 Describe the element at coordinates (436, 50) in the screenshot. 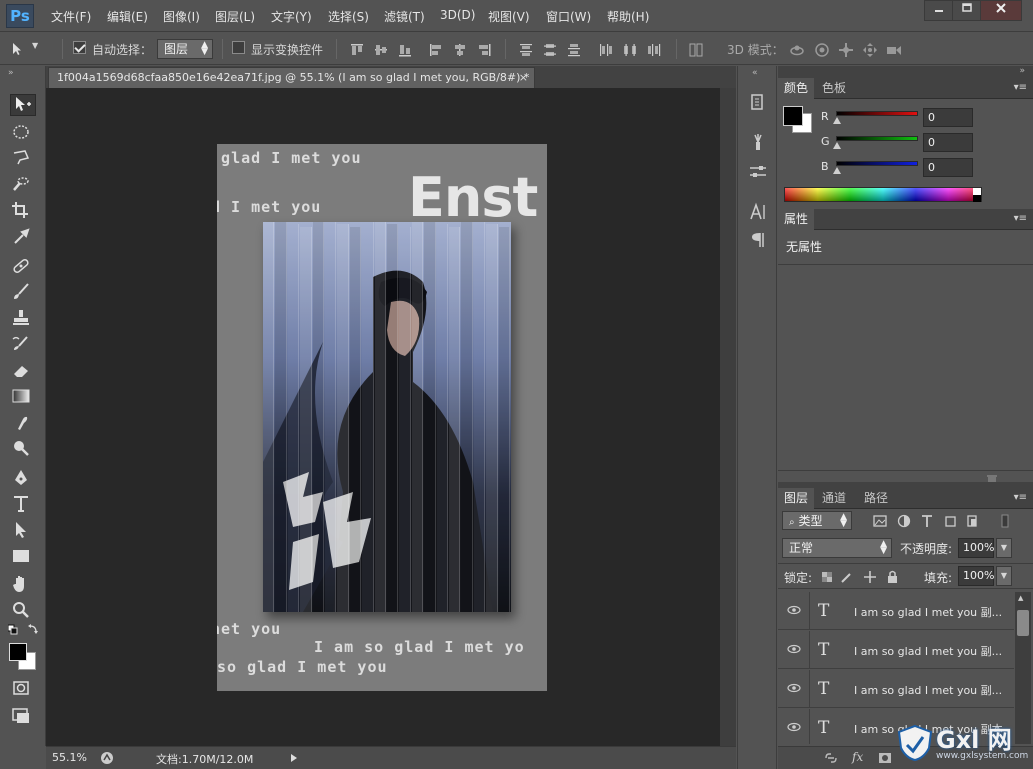

I see `align-left-button` at that location.